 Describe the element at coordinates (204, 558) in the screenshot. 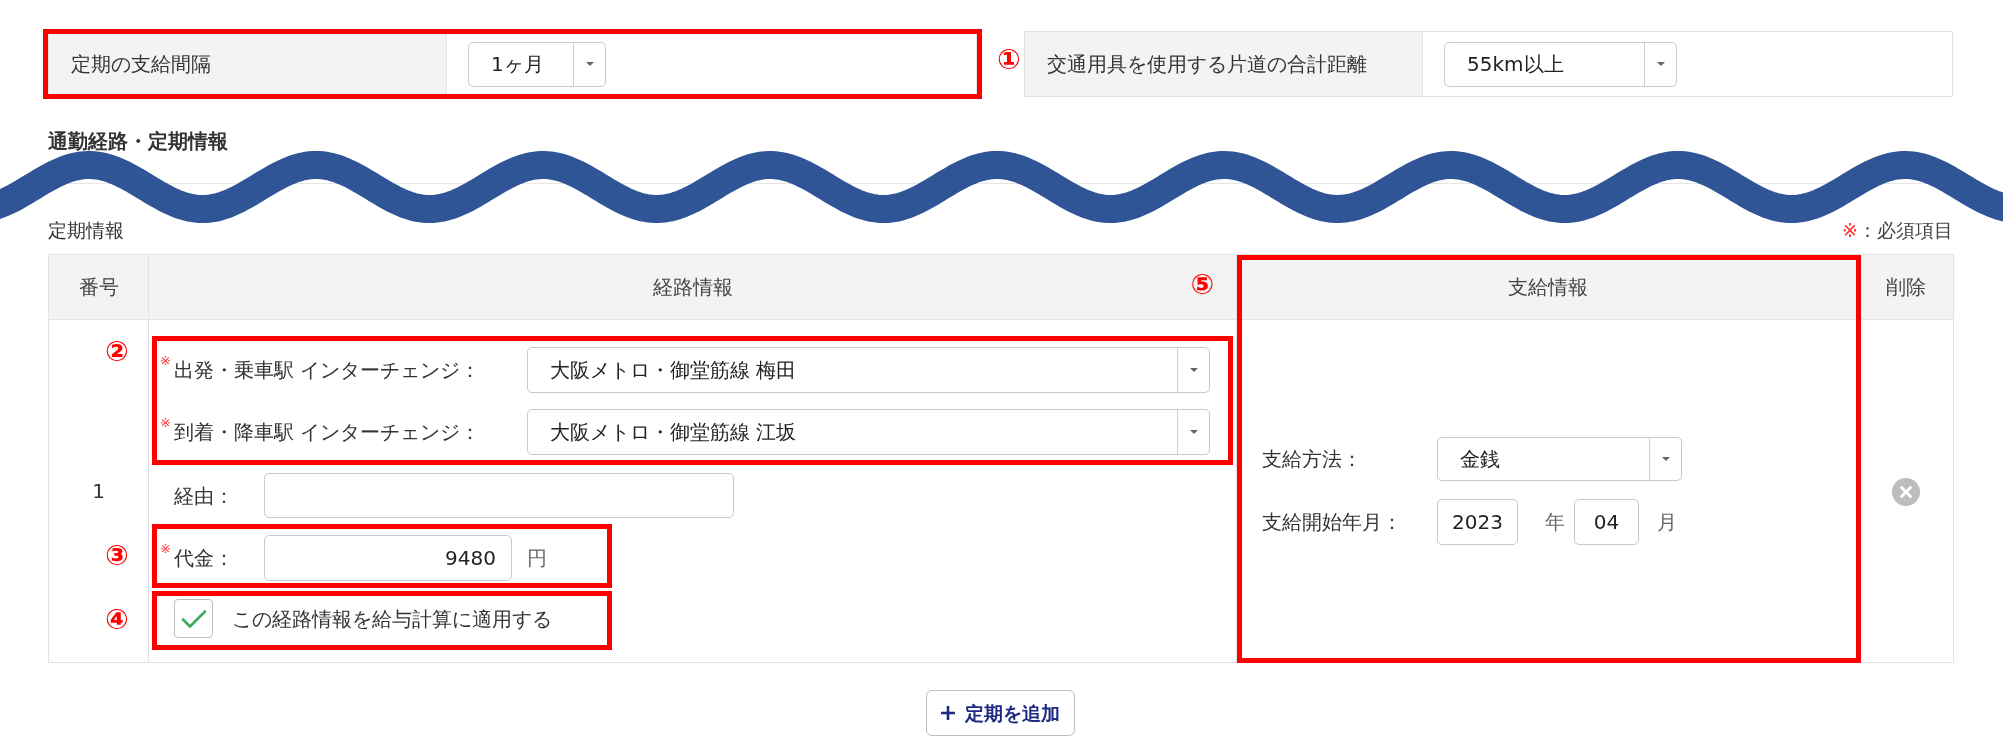

I see `field-label: 代金：` at that location.